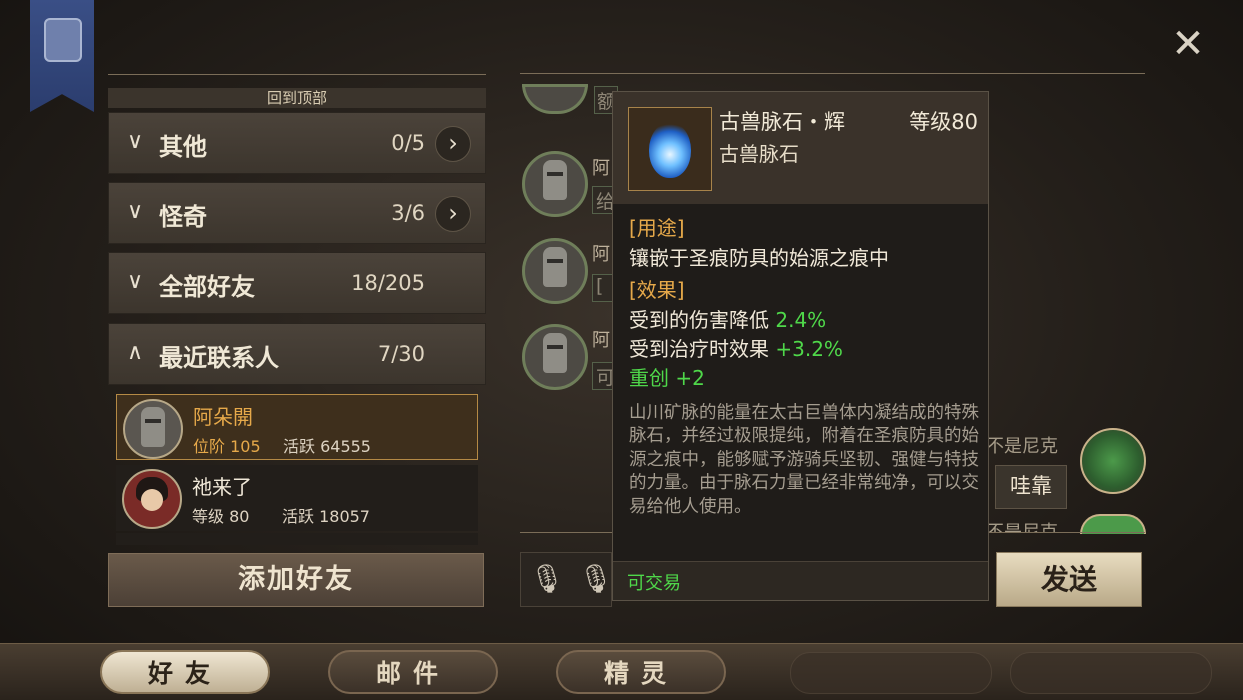 The width and height of the screenshot is (1243, 700). Describe the element at coordinates (759, 154) in the screenshot. I see `item-type: 古兽脉石` at that location.